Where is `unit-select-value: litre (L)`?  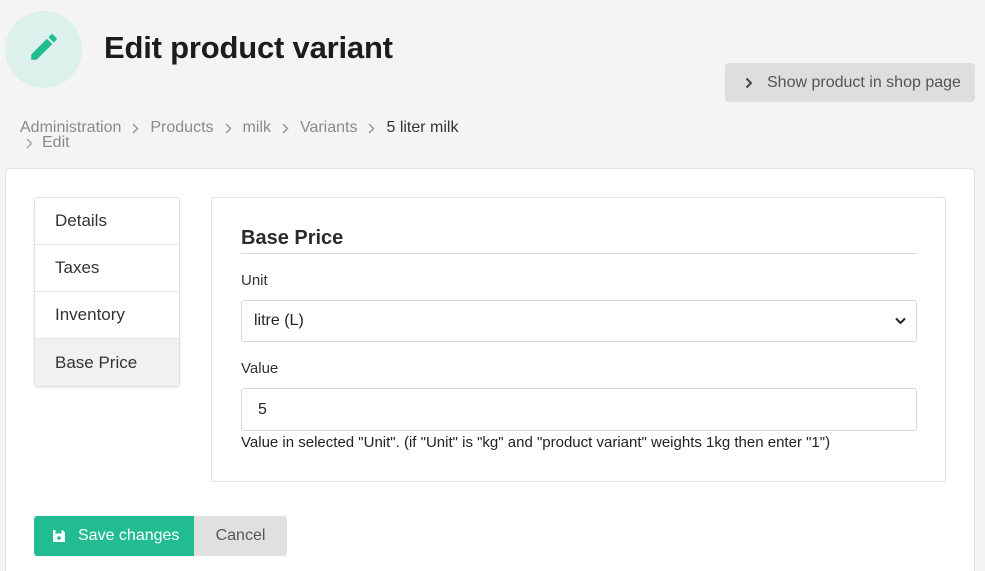 unit-select-value: litre (L) is located at coordinates (279, 320).